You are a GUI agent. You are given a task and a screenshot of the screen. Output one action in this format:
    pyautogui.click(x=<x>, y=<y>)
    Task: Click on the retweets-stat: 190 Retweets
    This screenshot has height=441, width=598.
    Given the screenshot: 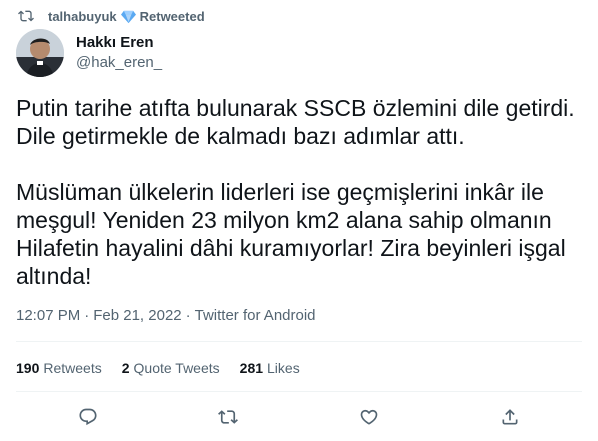 What is the action you would take?
    pyautogui.click(x=59, y=368)
    